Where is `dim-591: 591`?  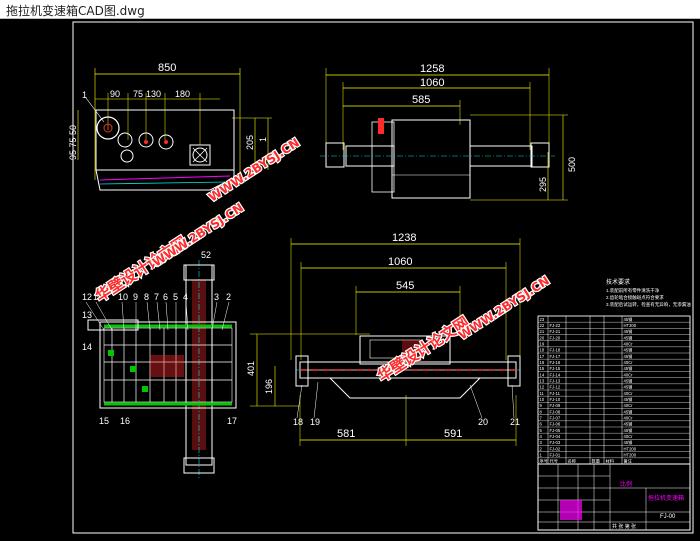 dim-591: 591 is located at coordinates (453, 434).